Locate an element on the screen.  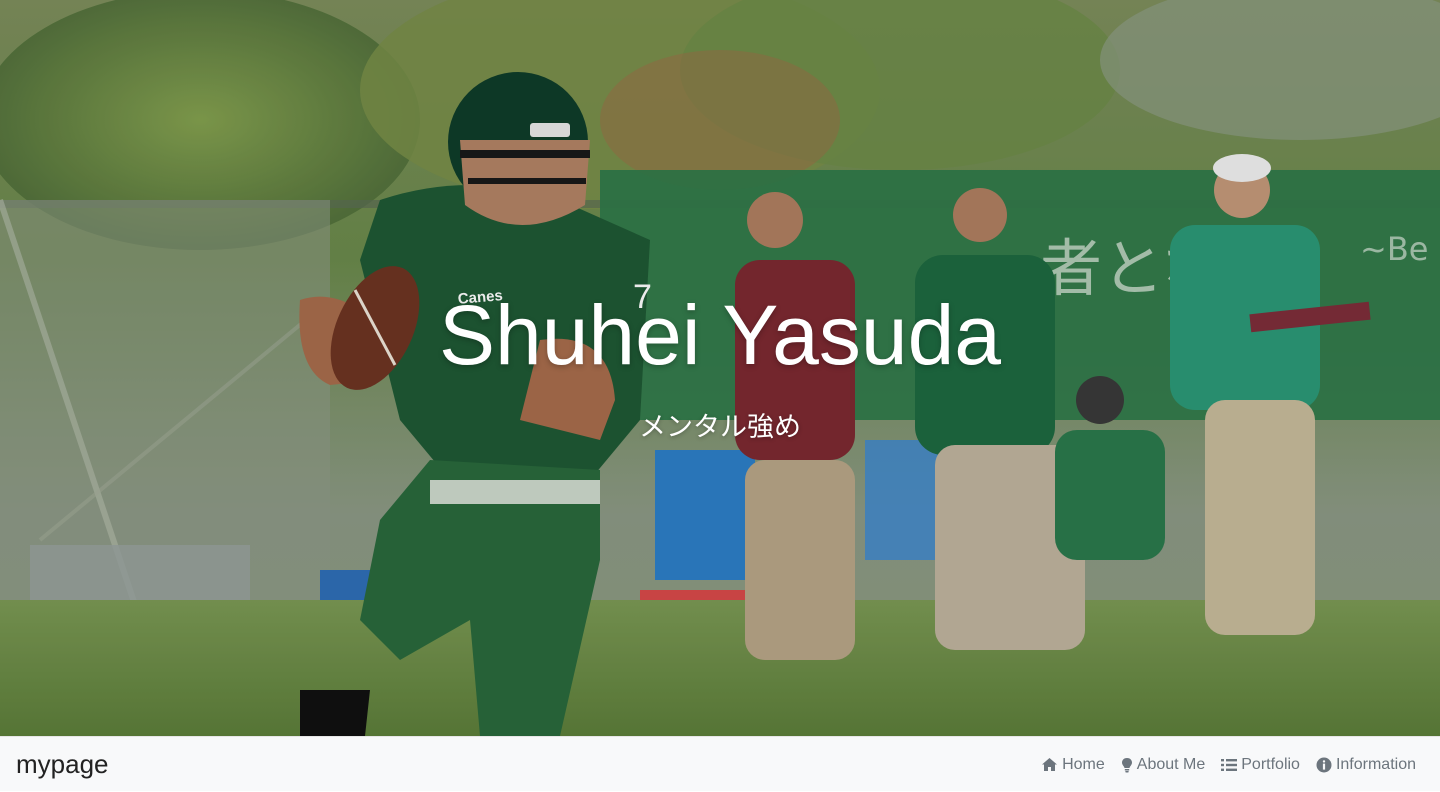
hero-title: Shuhei Yasuda is located at coordinates (720, 335).